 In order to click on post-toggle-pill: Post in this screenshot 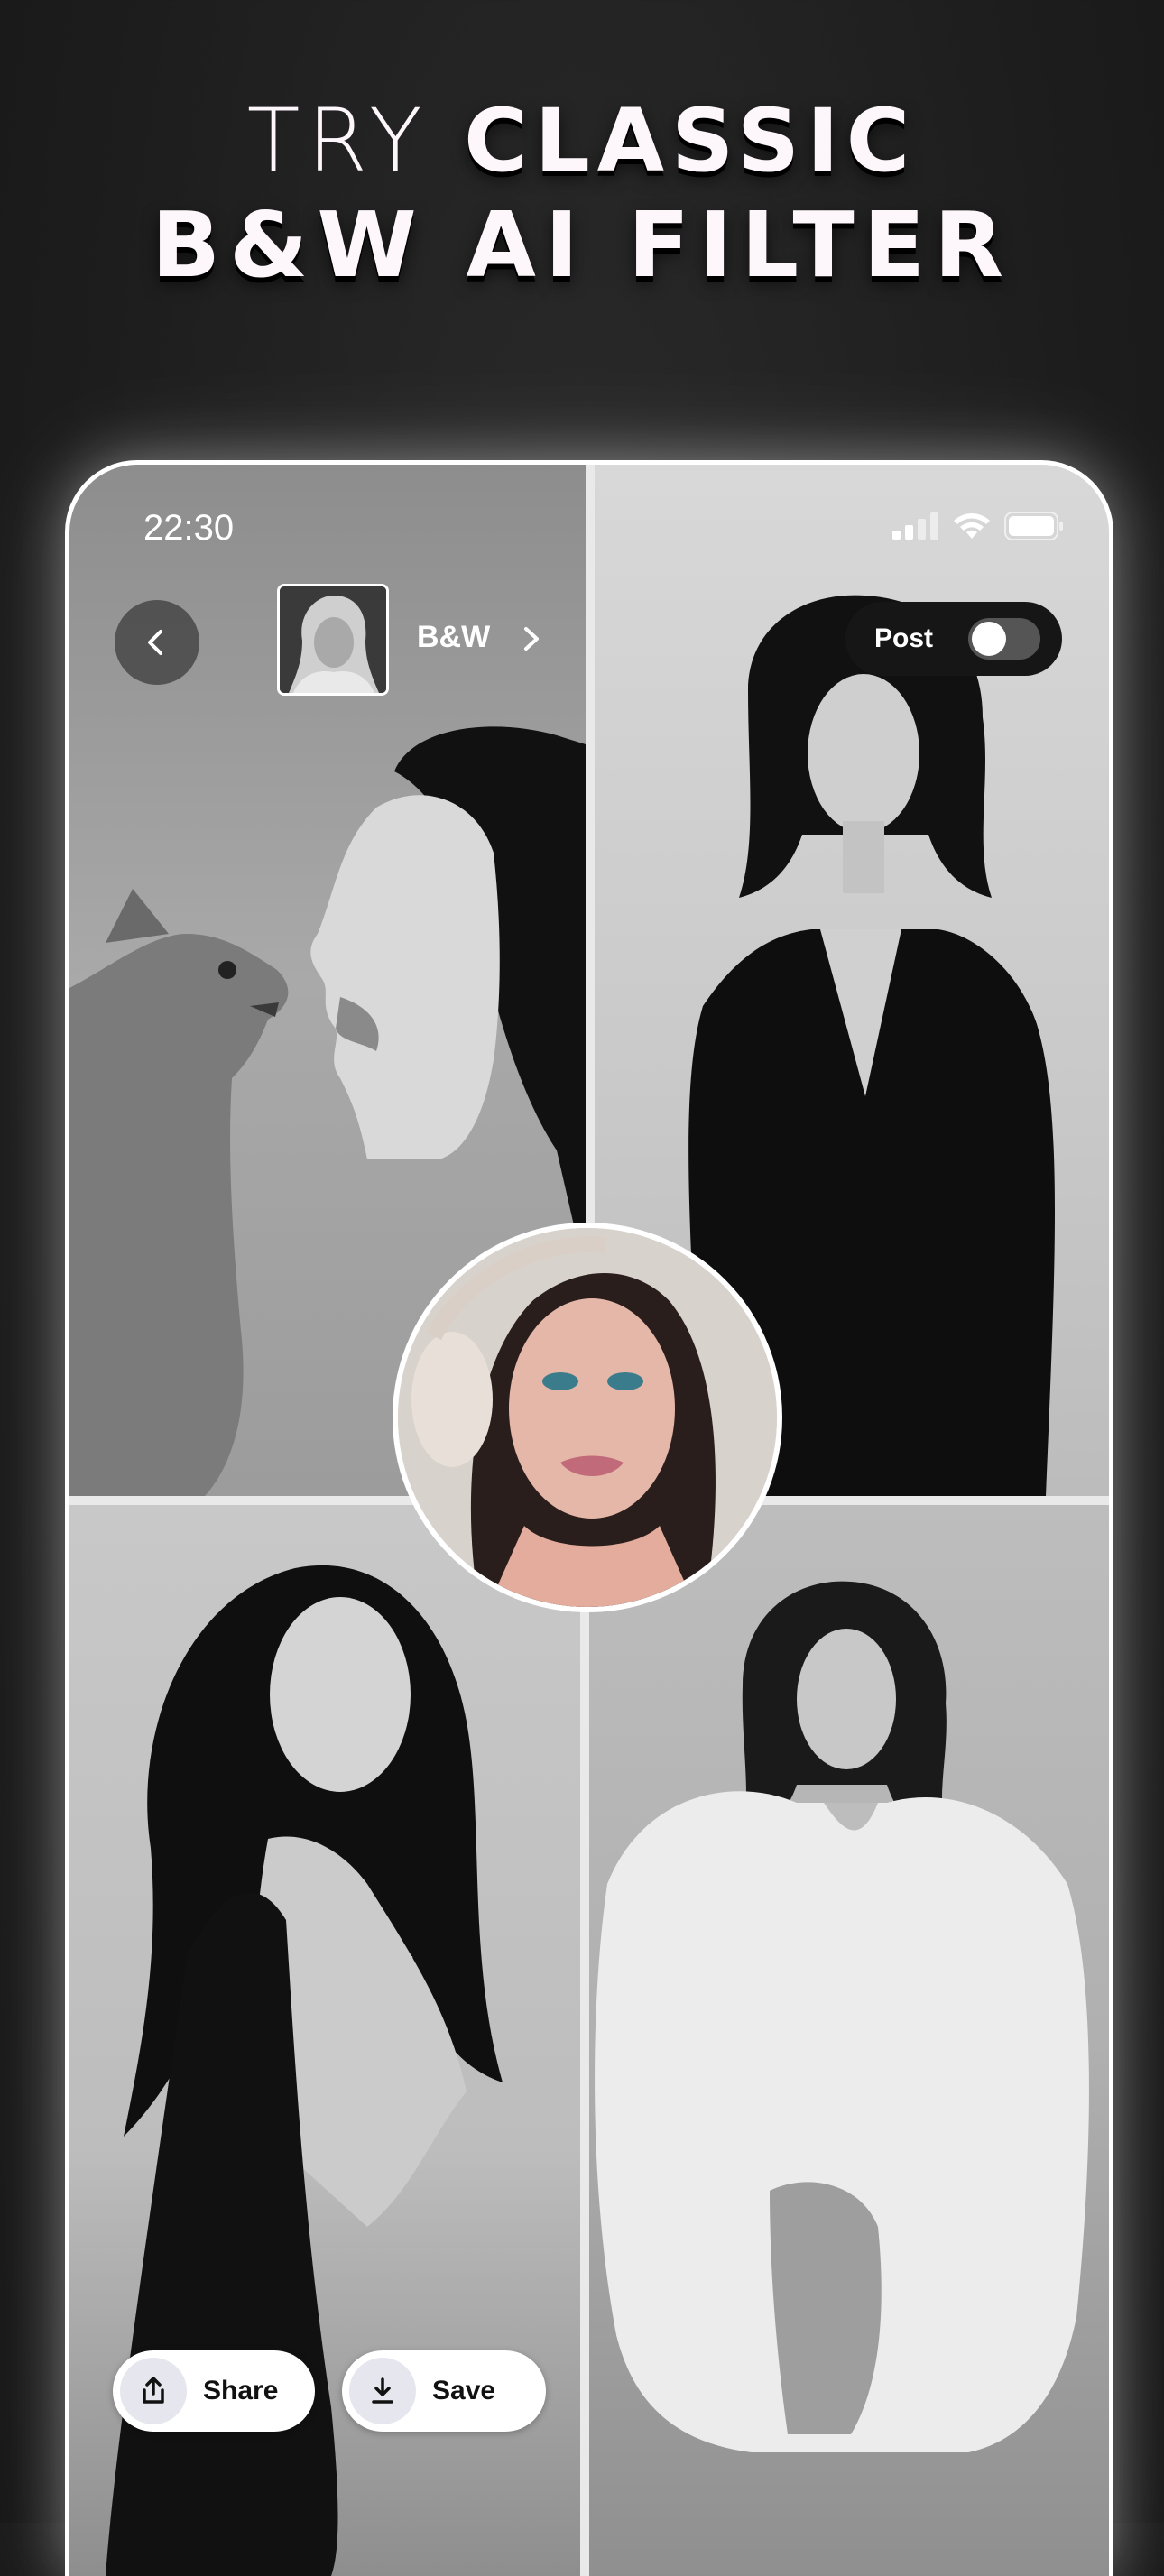, I will do `click(953, 639)`.